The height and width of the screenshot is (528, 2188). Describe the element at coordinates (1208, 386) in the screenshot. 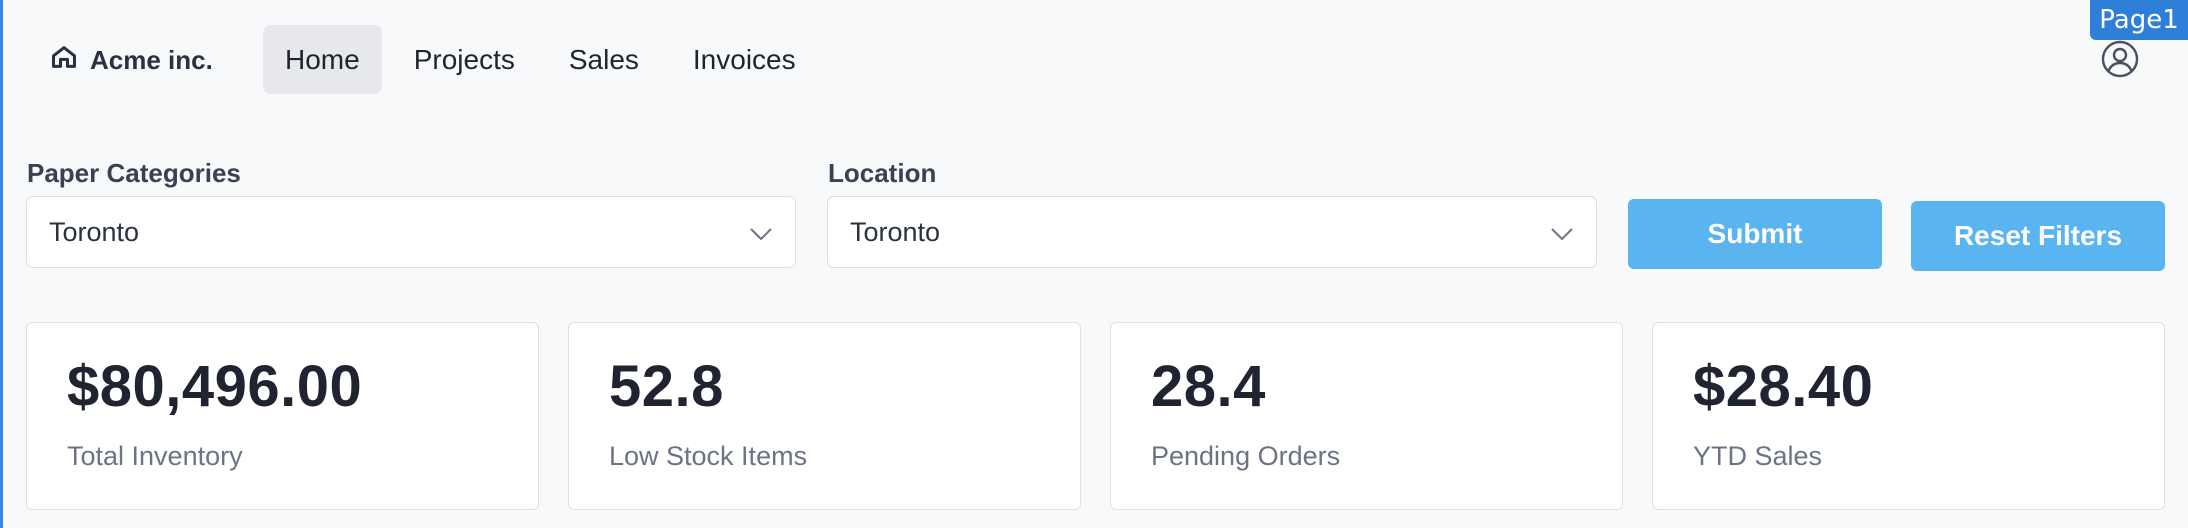

I see `kpi-value: 28.4` at that location.